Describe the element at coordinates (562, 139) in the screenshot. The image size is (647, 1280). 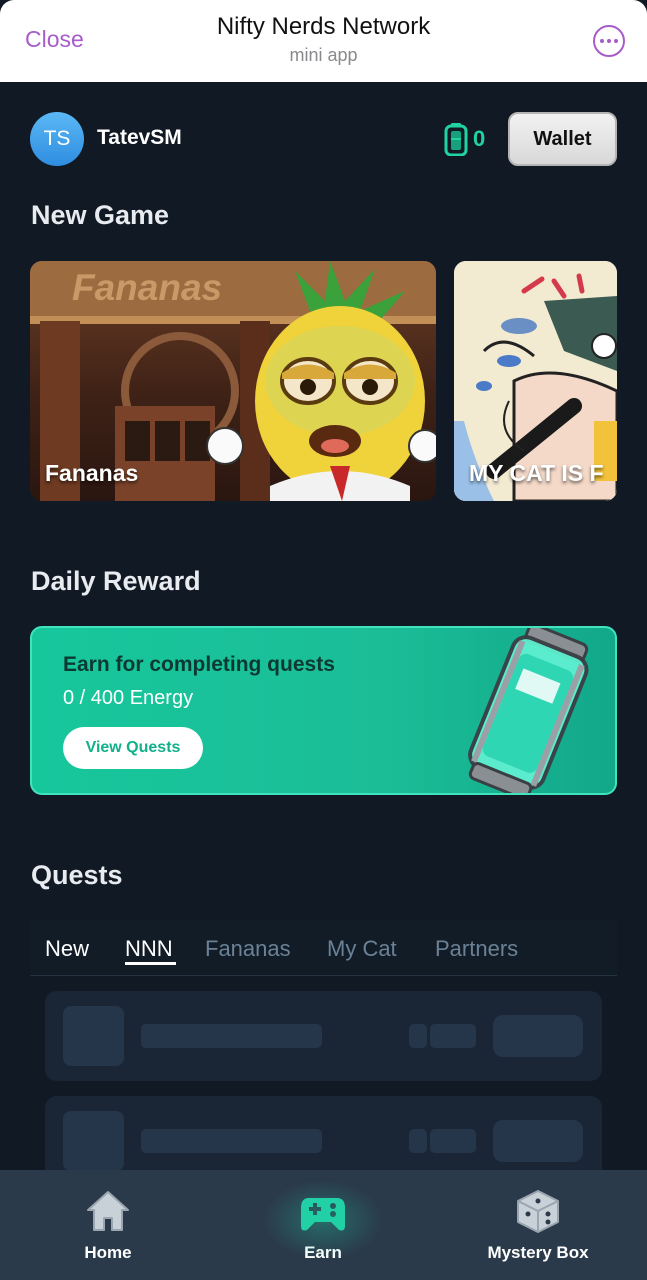
I see `wallet-button: Wallet` at that location.